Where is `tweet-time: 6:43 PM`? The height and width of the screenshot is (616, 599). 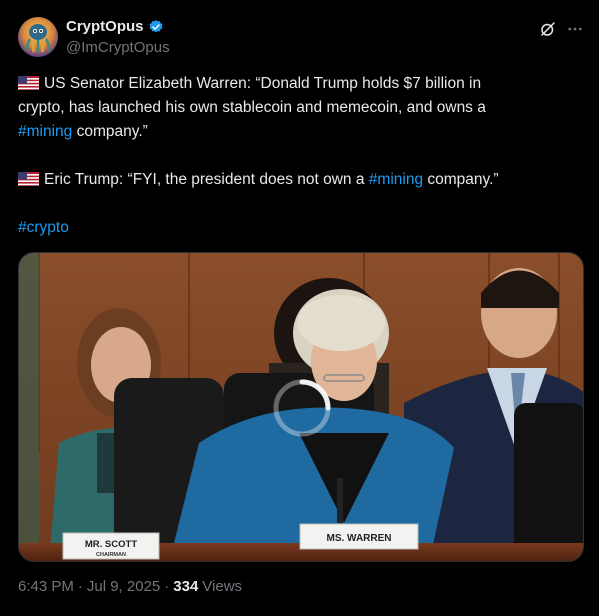
tweet-time: 6:43 PM is located at coordinates (46, 586).